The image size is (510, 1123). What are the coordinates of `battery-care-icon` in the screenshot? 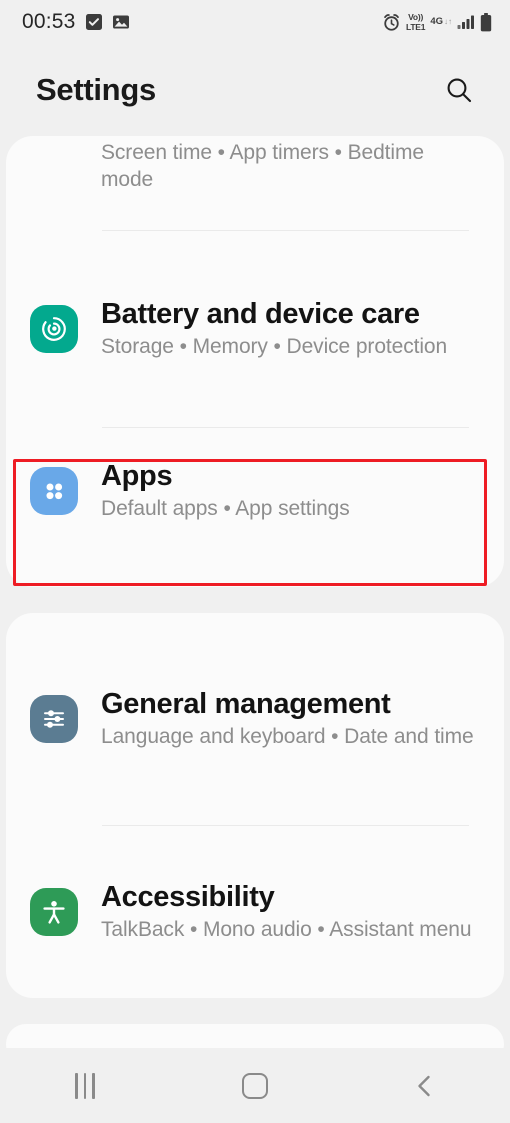 It's located at (54, 329).